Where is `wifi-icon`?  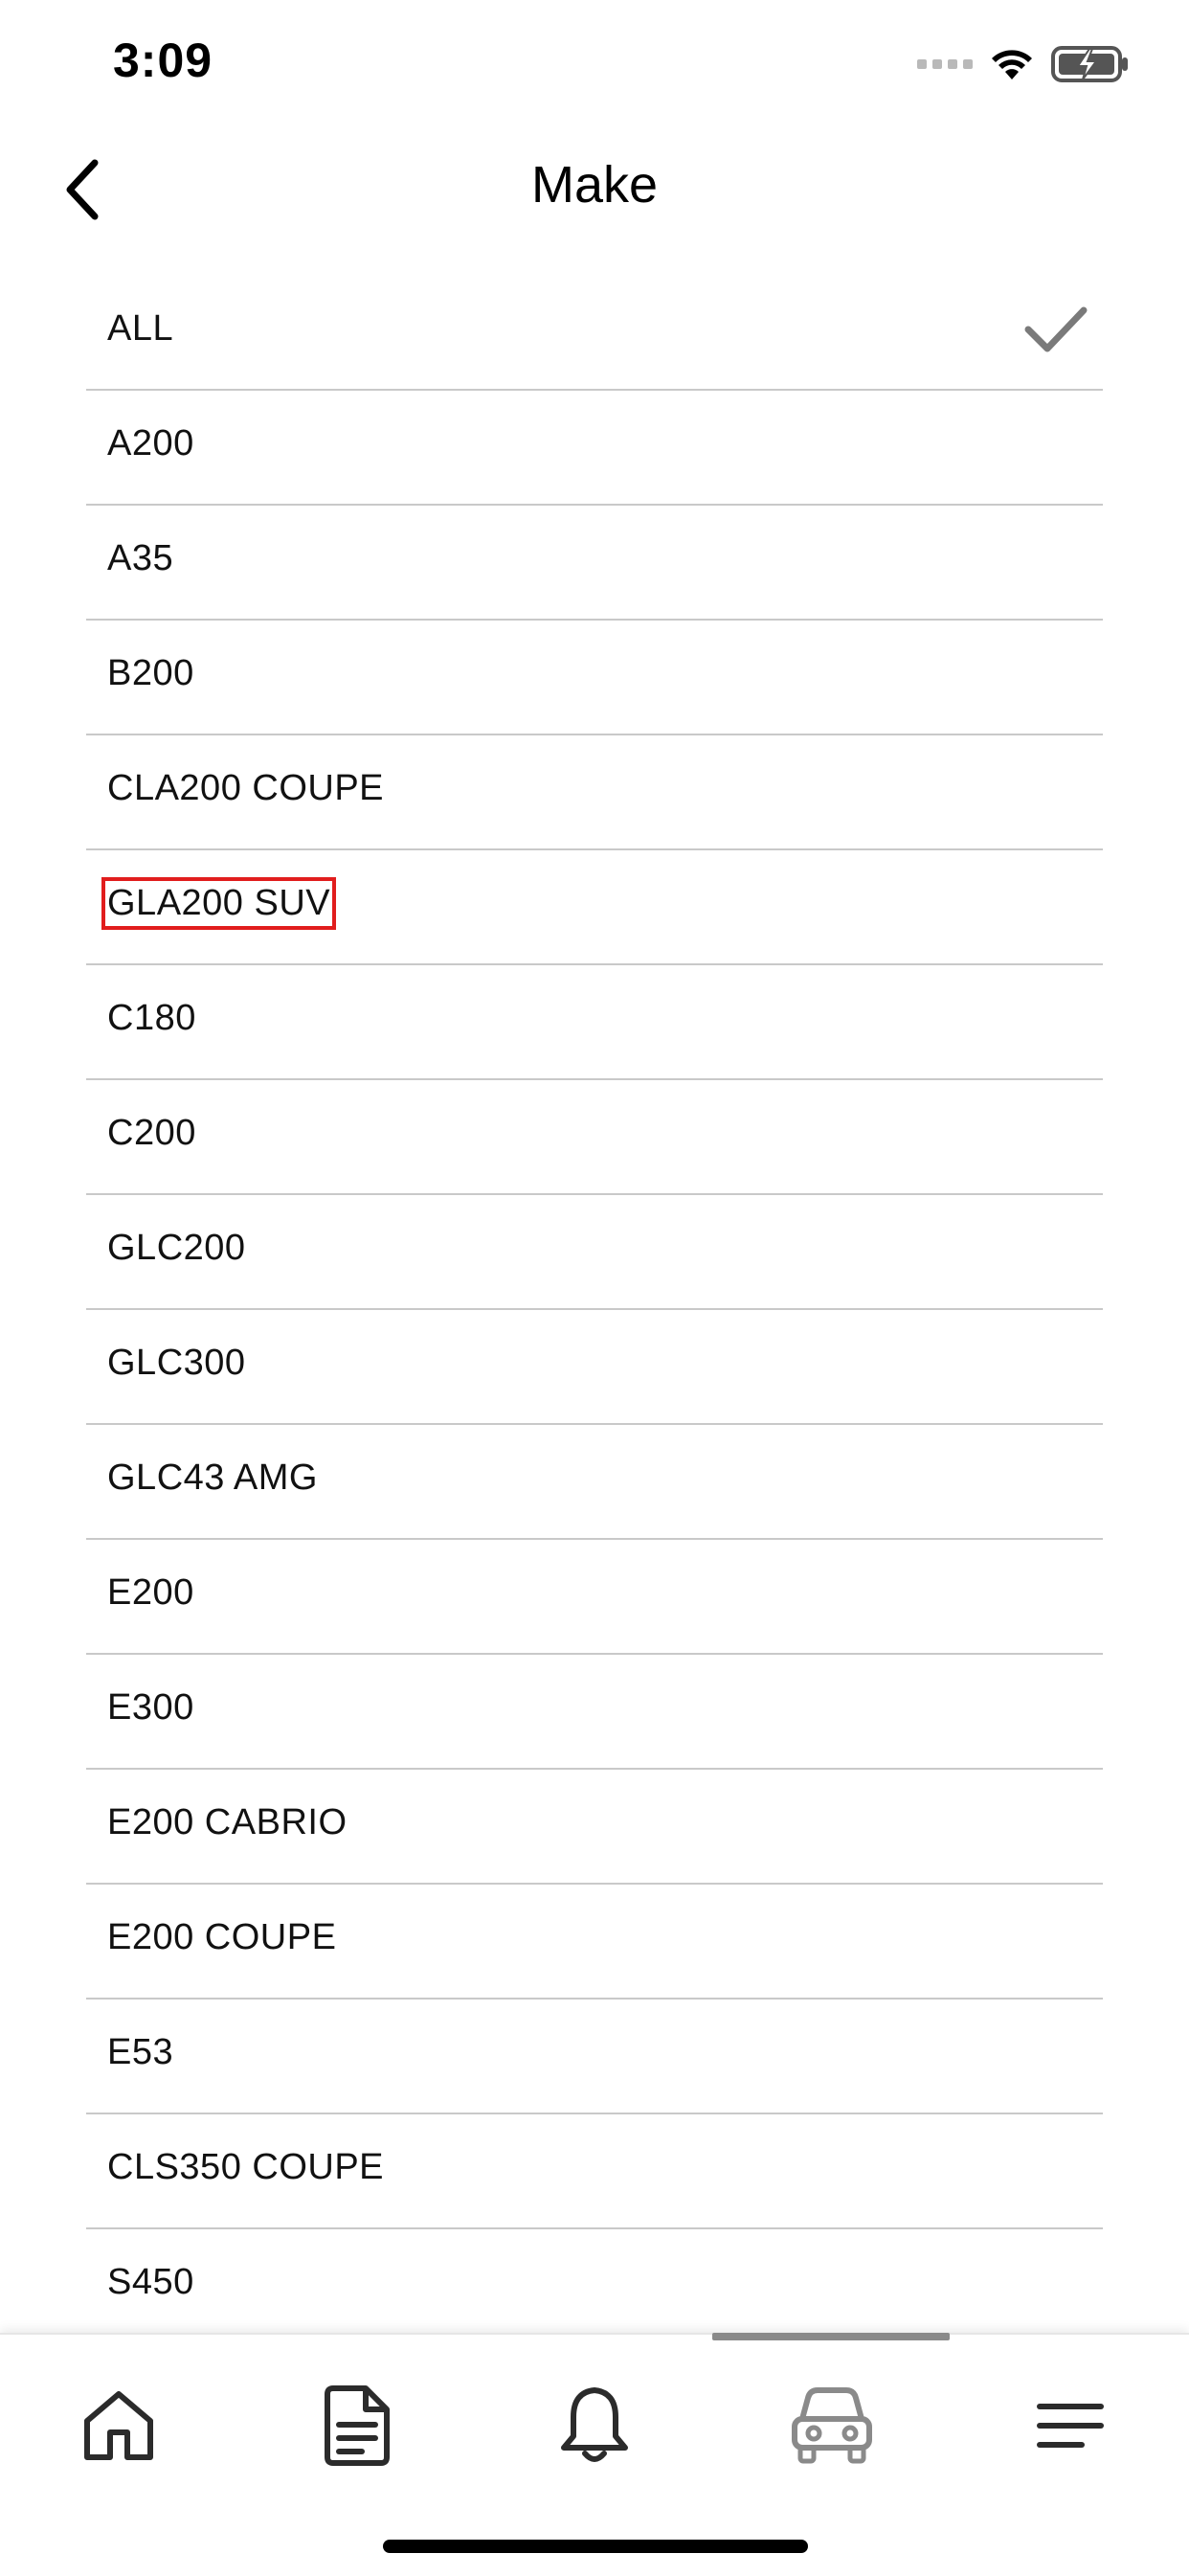 wifi-icon is located at coordinates (1012, 64).